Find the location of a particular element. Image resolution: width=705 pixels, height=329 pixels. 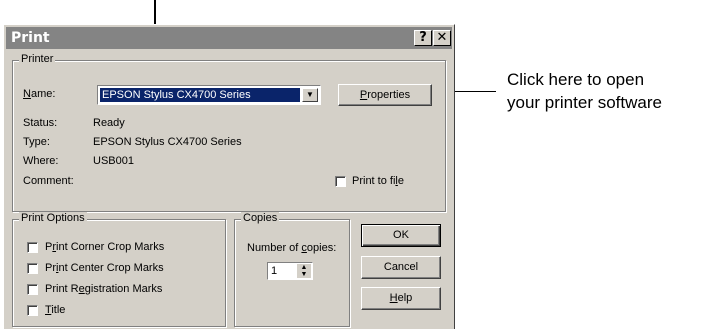

help-button: Help is located at coordinates (401, 298).